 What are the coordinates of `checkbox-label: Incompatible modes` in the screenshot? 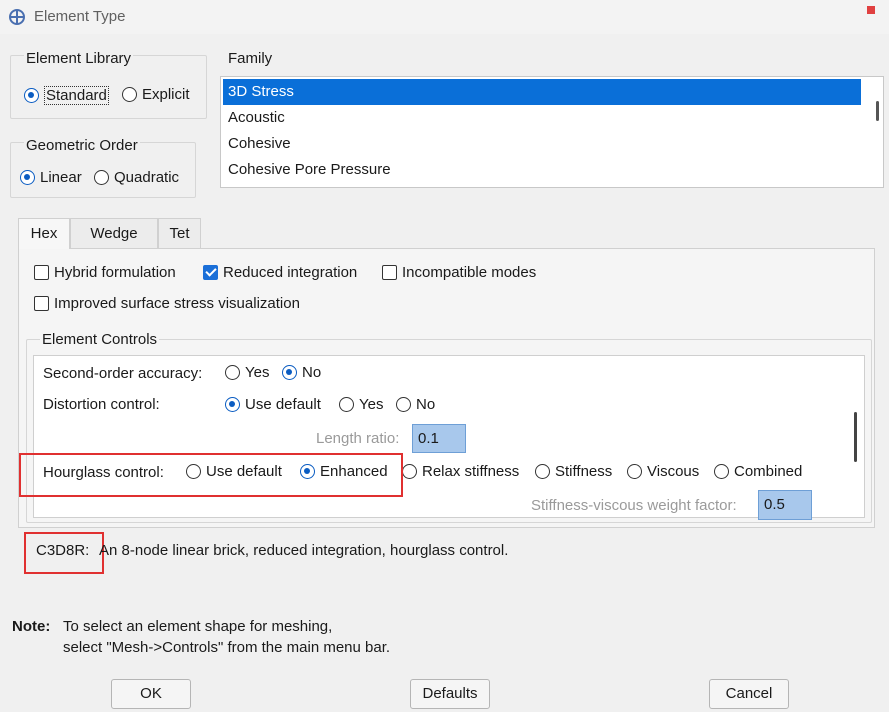 It's located at (469, 272).